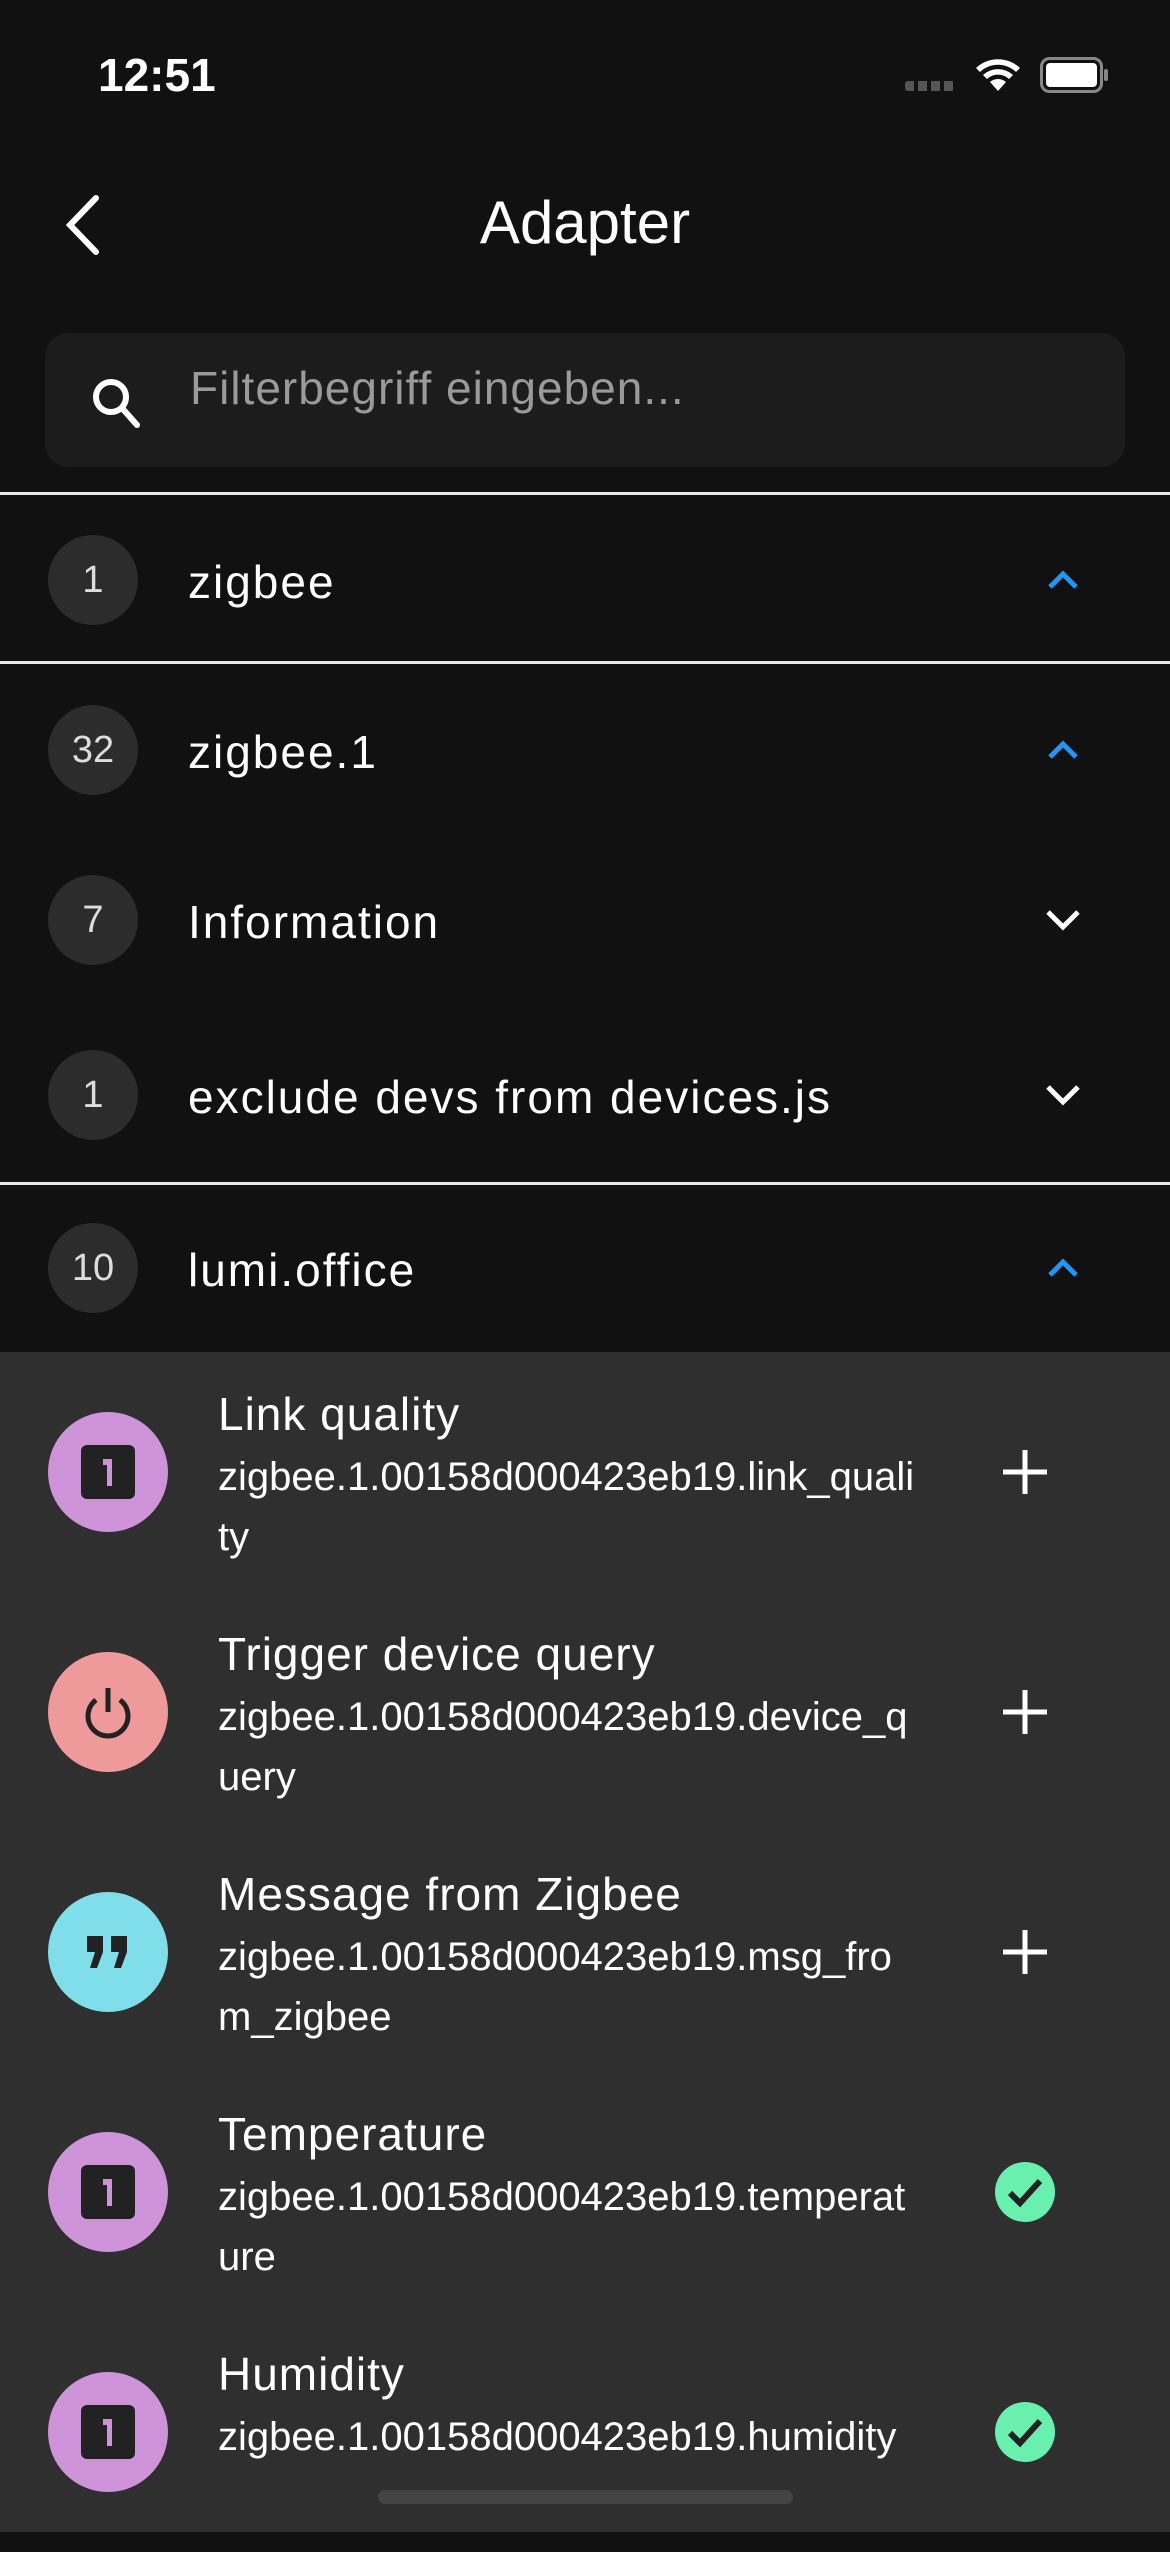 Image resolution: width=1170 pixels, height=2552 pixels. What do you see at coordinates (93, 1268) in the screenshot?
I see `count-badge: 10` at bounding box center [93, 1268].